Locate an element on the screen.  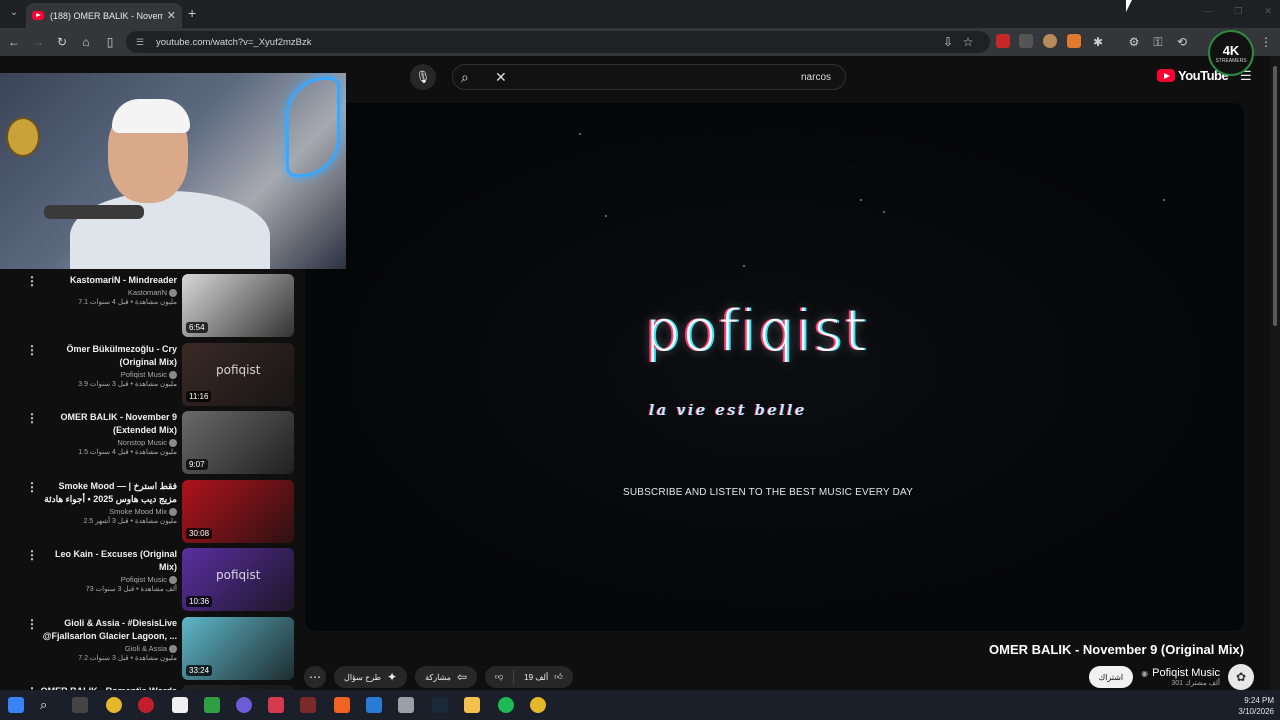
related-video-item: ⋮OMER BALIK - Romantic Words is located at coordinates (150, 686).